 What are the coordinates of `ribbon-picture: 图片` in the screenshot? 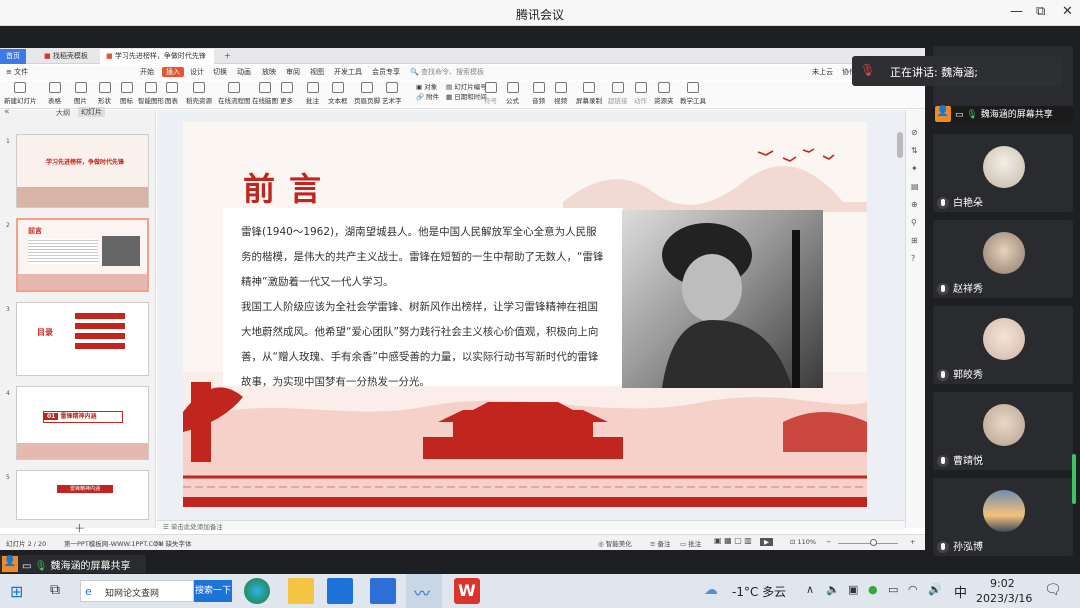 It's located at (80, 93).